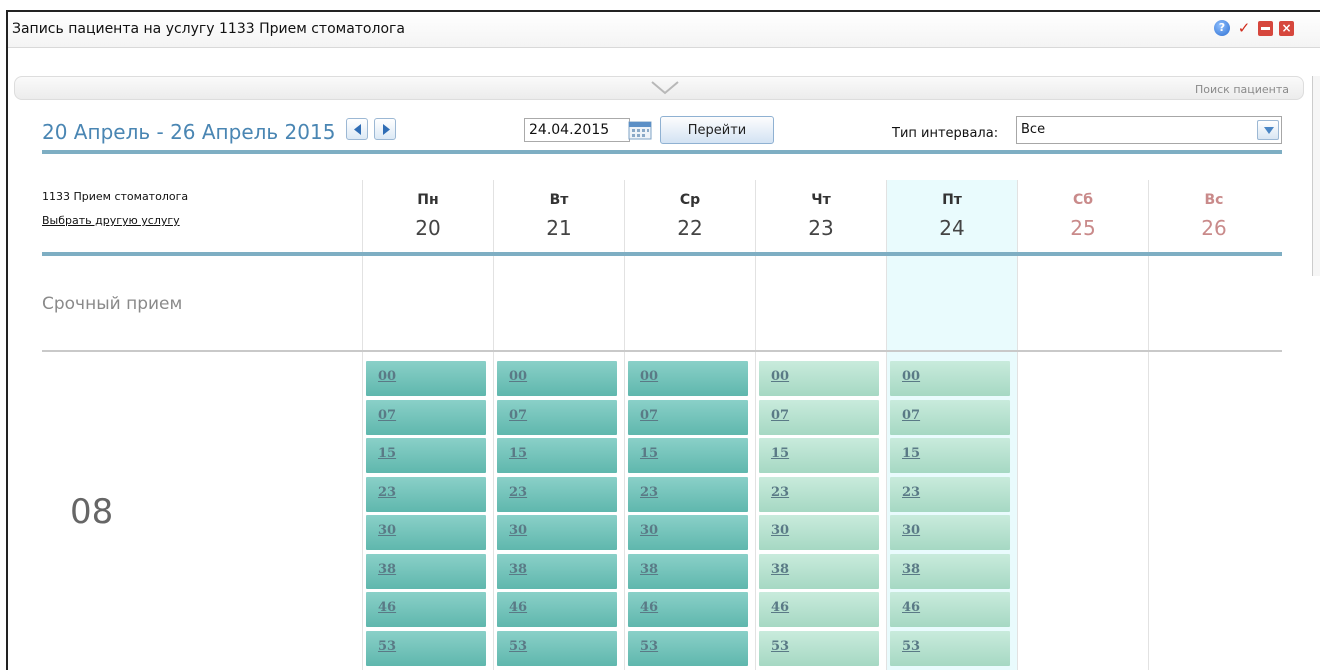 This screenshot has width=1320, height=670. I want to click on interval-type-select: Все, so click(1149, 130).